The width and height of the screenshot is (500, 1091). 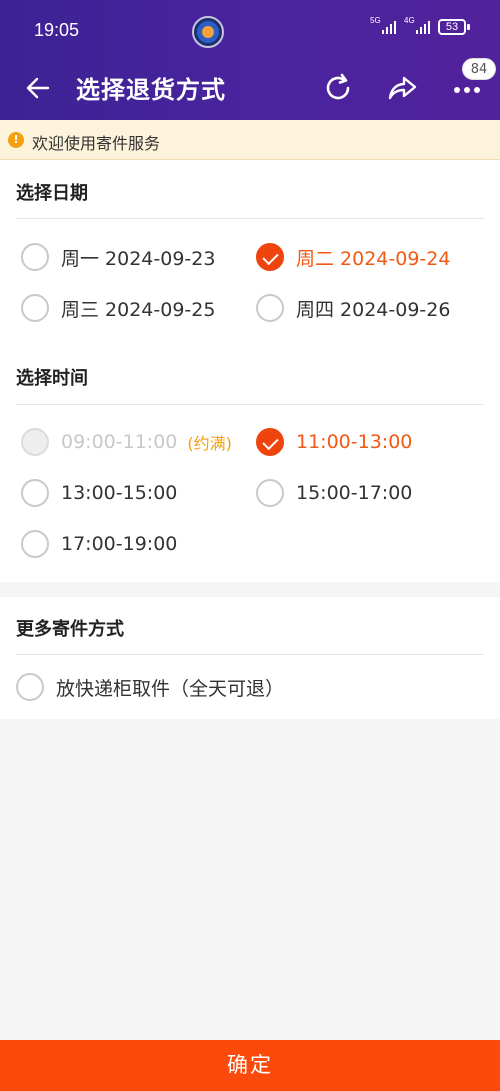 I want to click on date-option-wed: 周三 2024-09-25, so click(x=118, y=308).